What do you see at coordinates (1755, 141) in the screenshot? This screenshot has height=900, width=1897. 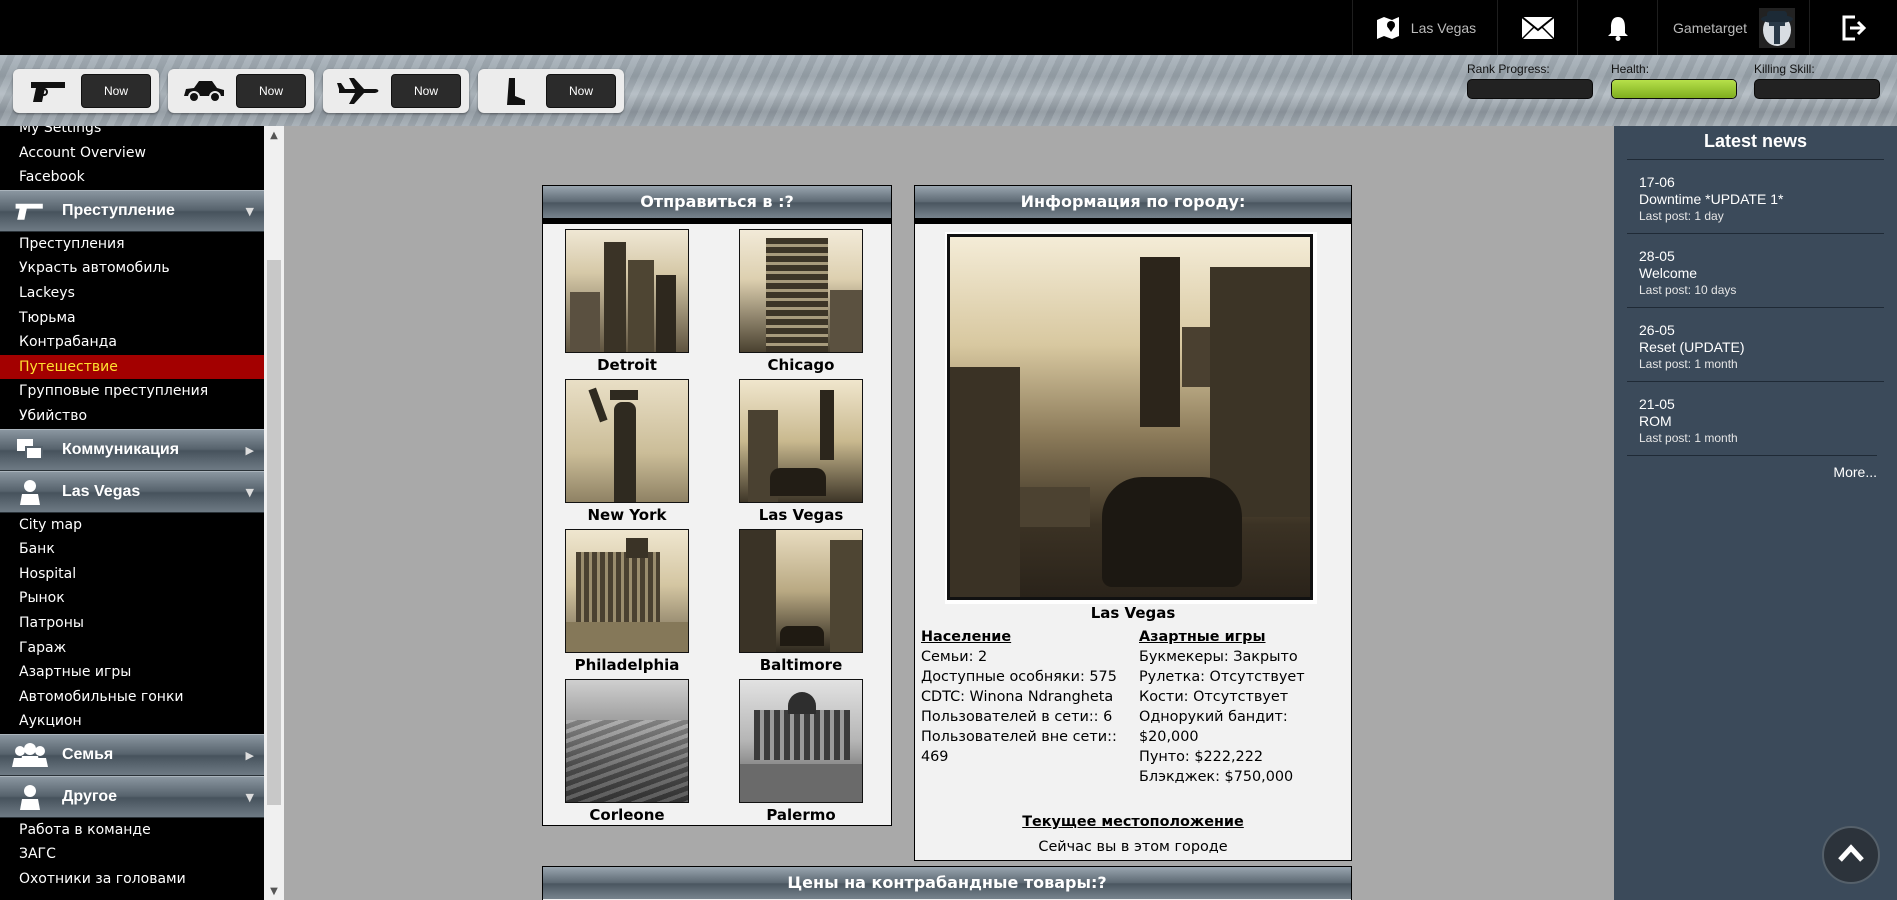 I see `news-title: Latest news` at bounding box center [1755, 141].